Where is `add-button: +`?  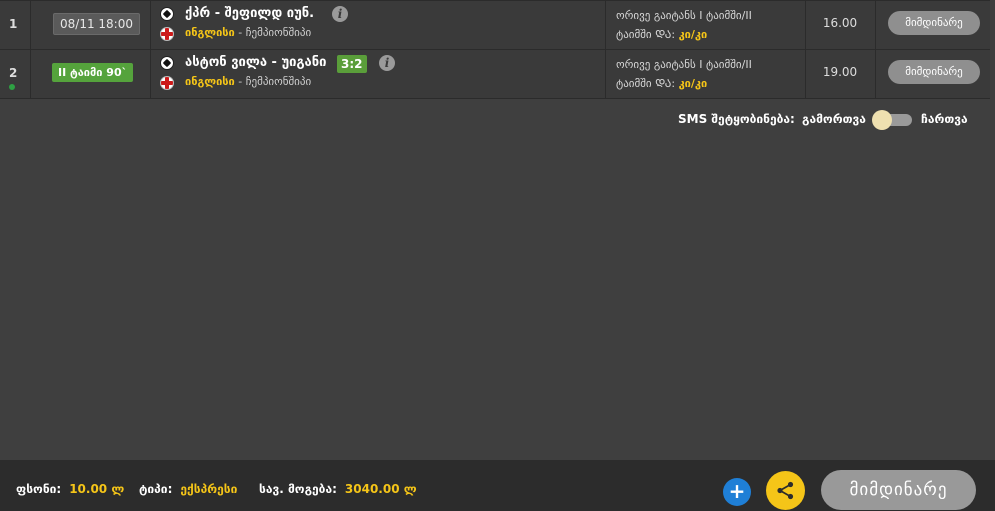 add-button: + is located at coordinates (737, 492).